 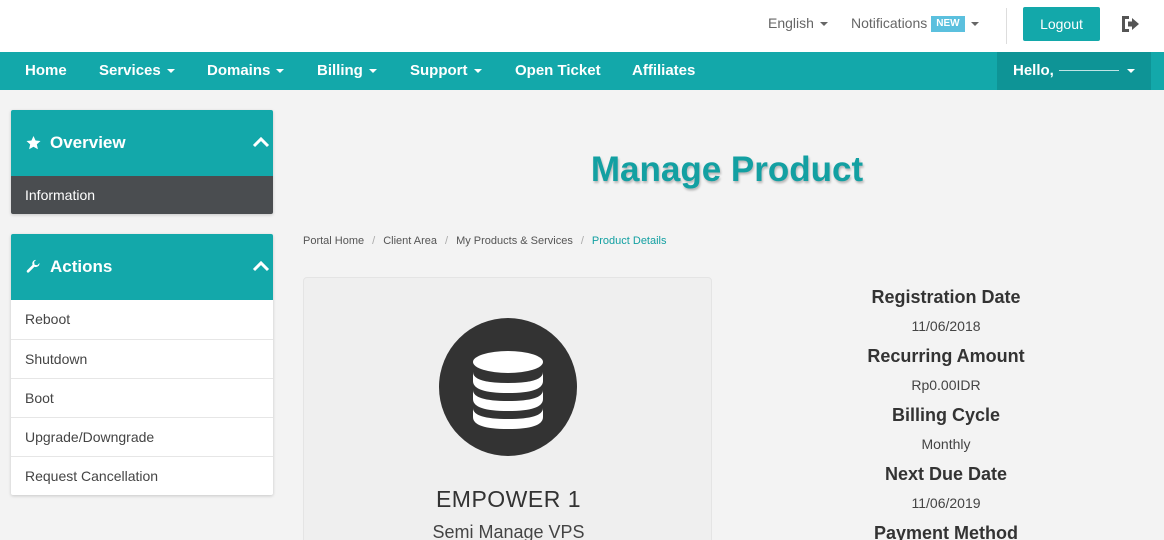 I want to click on notifications-label: Notifications, so click(x=889, y=23).